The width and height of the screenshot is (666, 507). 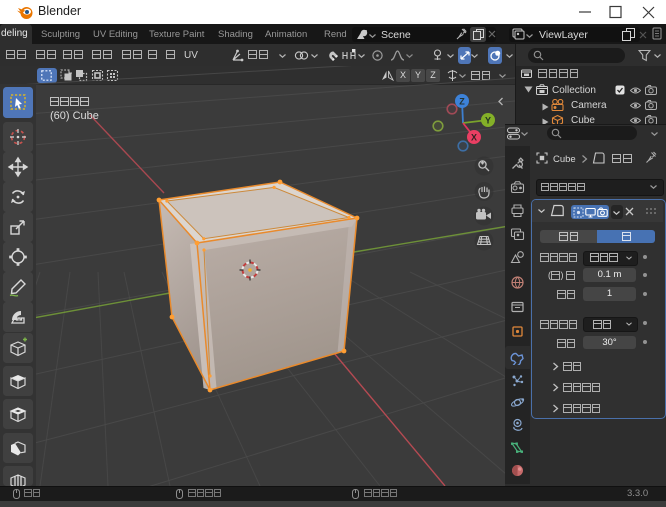 What do you see at coordinates (462, 102) in the screenshot?
I see `svg-text: Z` at bounding box center [462, 102].